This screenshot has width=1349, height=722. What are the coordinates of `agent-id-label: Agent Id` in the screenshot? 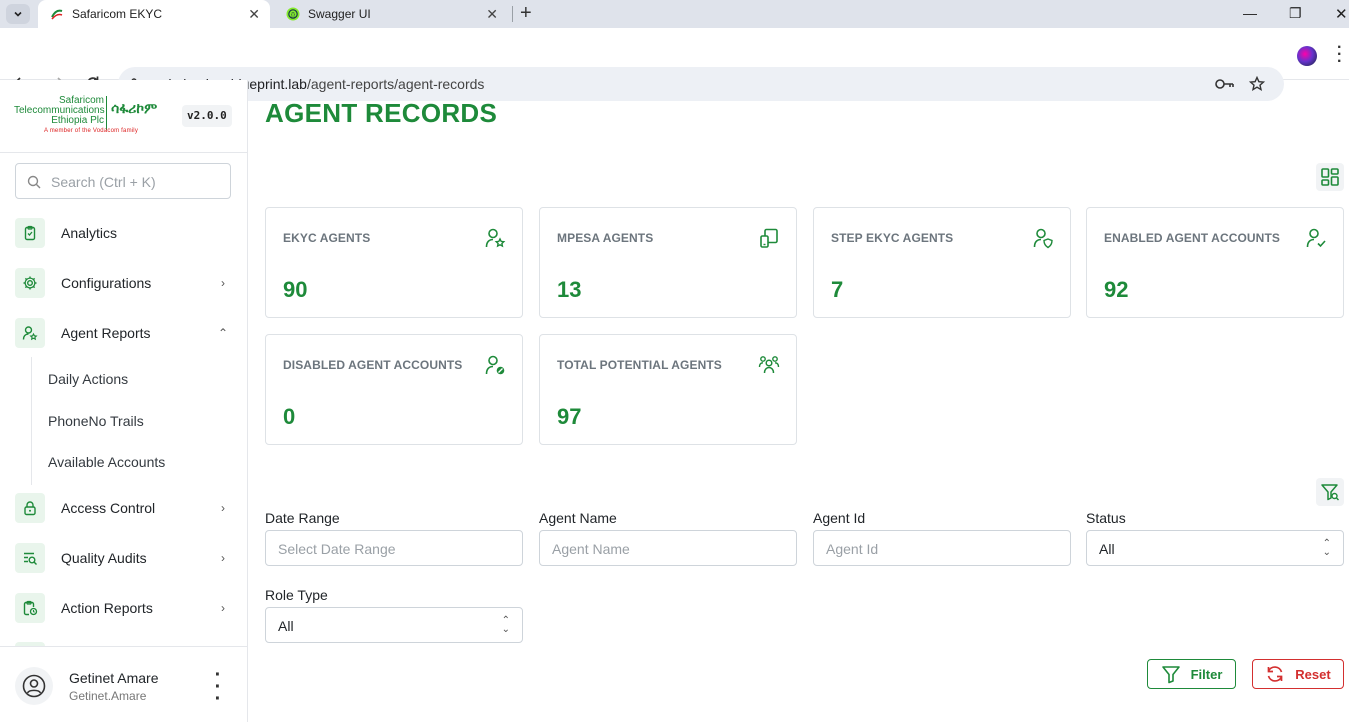 It's located at (839, 518).